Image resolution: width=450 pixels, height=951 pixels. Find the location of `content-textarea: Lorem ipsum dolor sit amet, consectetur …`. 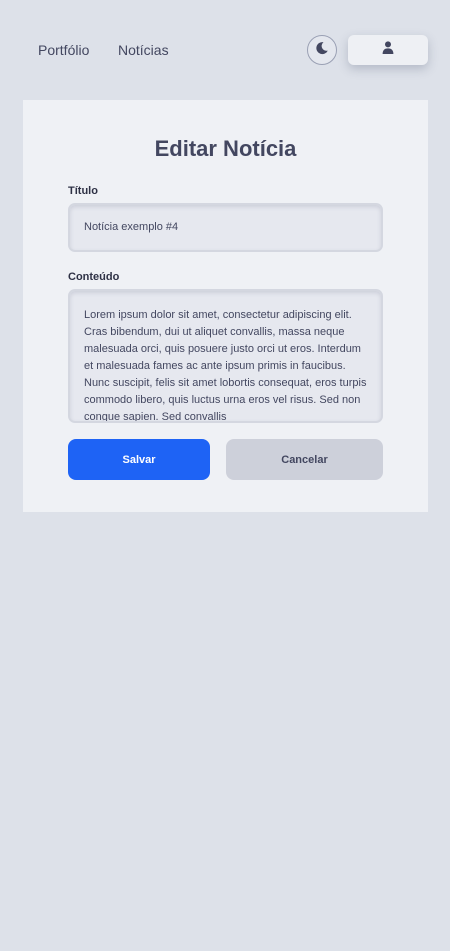

content-textarea: Lorem ipsum dolor sit amet, consectetur … is located at coordinates (225, 356).